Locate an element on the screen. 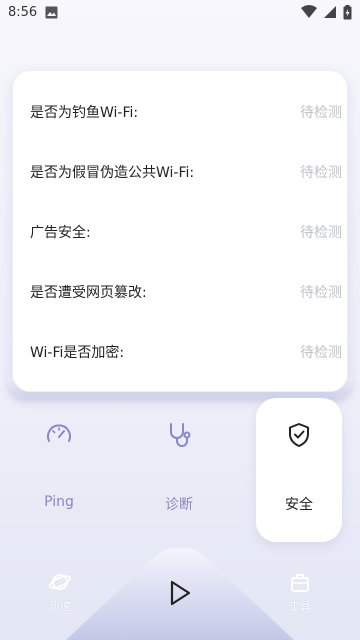 Image resolution: width=360 pixels, height=640 pixels. stethoscope-icon is located at coordinates (180, 435).